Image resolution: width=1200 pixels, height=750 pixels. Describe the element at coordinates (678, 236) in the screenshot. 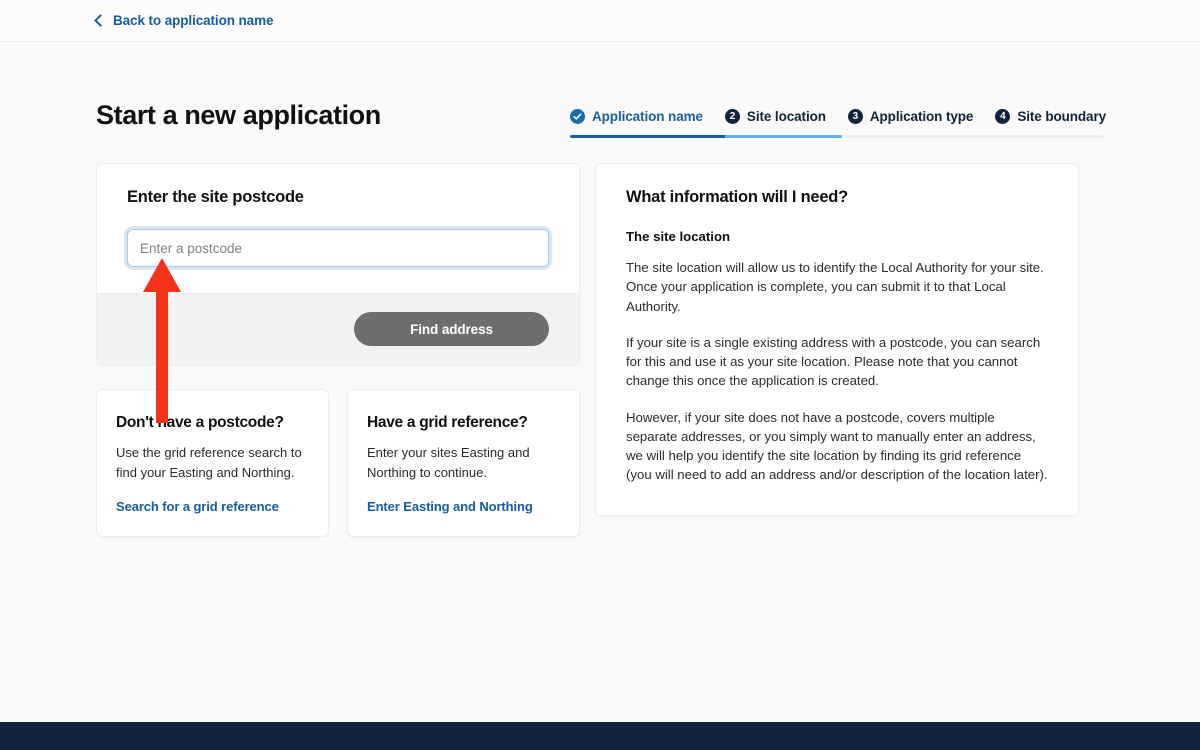

I see `information-panel-subtitle: The site location` at that location.